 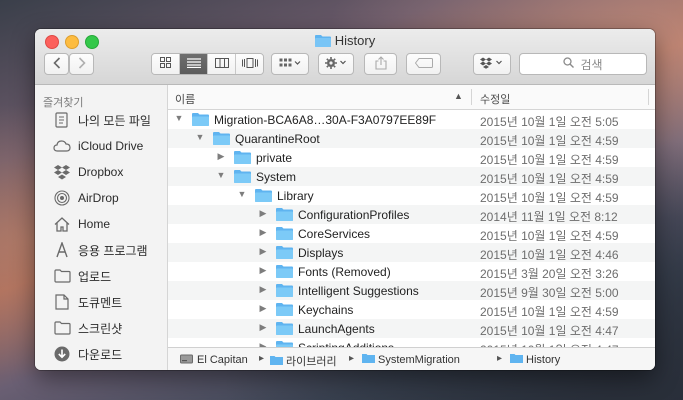 I want to click on row-date: 2015년 10월 1일 오전 4:46, so click(x=549, y=255).